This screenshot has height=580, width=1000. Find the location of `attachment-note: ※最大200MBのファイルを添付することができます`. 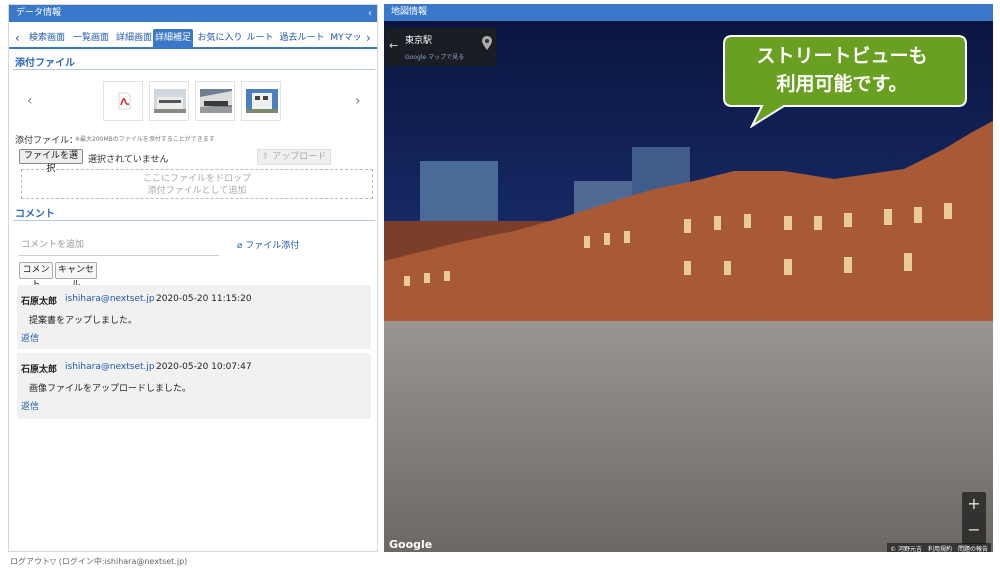

attachment-note: ※最大200MBのファイルを添付することができます is located at coordinates (145, 139).